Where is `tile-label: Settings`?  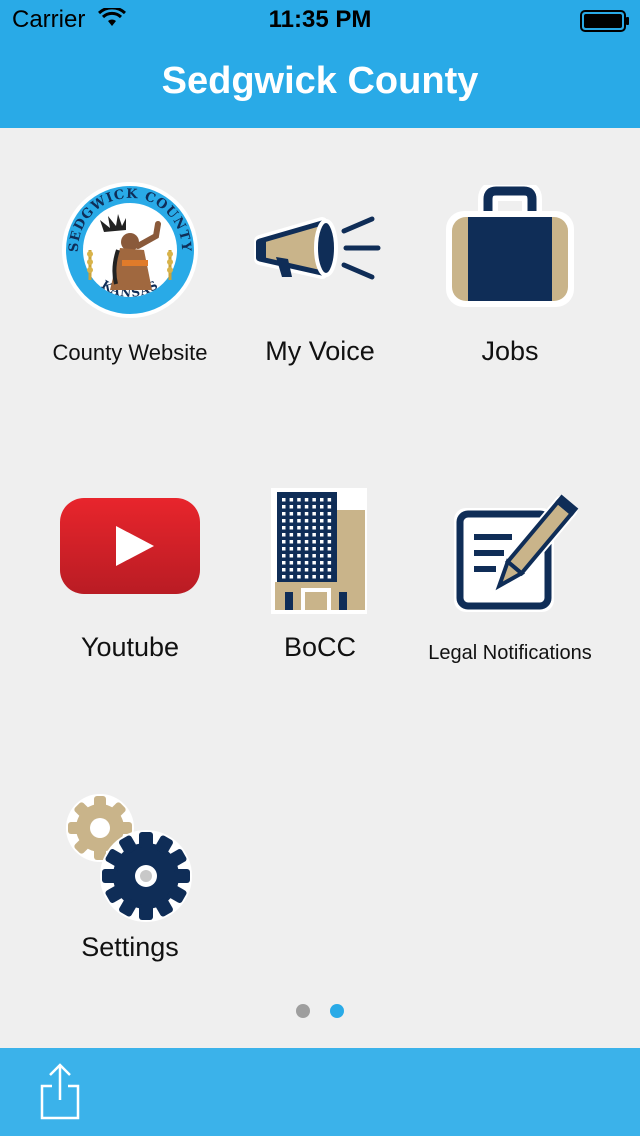
tile-label: Settings is located at coordinates (130, 947).